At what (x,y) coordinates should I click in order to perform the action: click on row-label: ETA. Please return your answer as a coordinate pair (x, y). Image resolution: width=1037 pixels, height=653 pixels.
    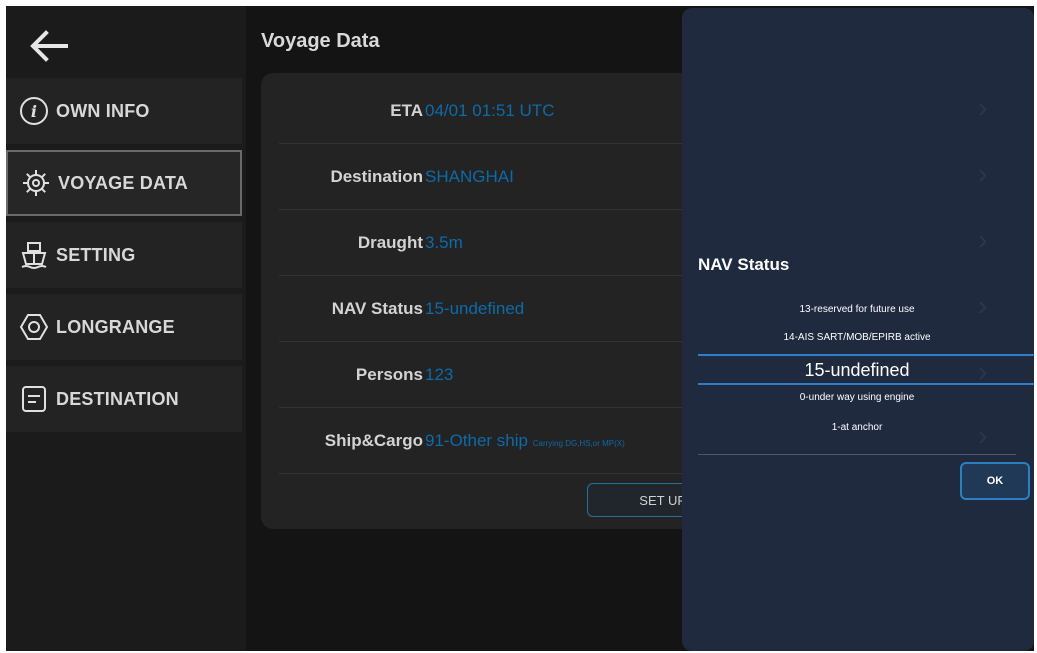
    Looking at the image, I should click on (406, 110).